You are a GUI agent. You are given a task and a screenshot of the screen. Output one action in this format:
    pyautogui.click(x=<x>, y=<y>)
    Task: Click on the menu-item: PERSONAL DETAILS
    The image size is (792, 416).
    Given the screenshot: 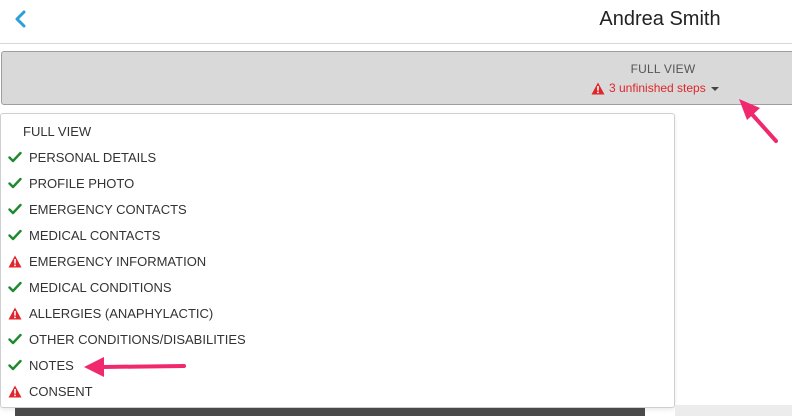 What is the action you would take?
    pyautogui.click(x=337, y=157)
    